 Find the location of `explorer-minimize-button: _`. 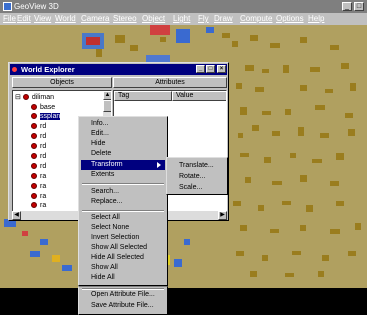

explorer-minimize-button: _ is located at coordinates (200, 69).